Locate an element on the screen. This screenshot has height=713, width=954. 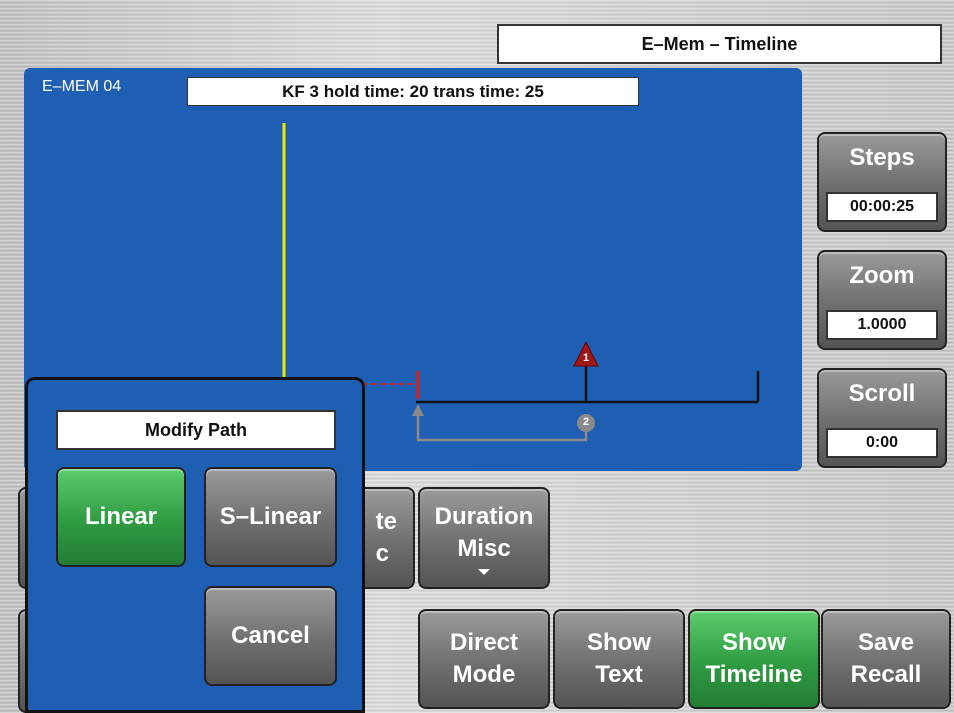
show-timeline-line1: Show is located at coordinates (754, 642).